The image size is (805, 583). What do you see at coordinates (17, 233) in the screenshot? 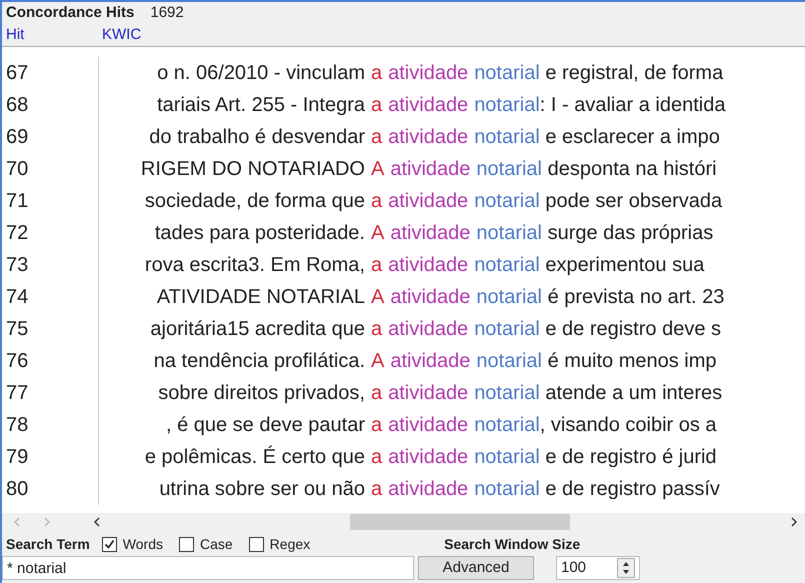
I see `hit-number: 72` at bounding box center [17, 233].